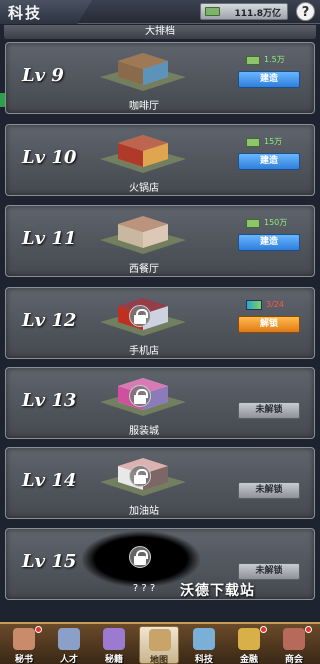 Image resolution: width=320 pixels, height=664 pixels. Describe the element at coordinates (114, 639) in the screenshot. I see `book-icon` at that location.